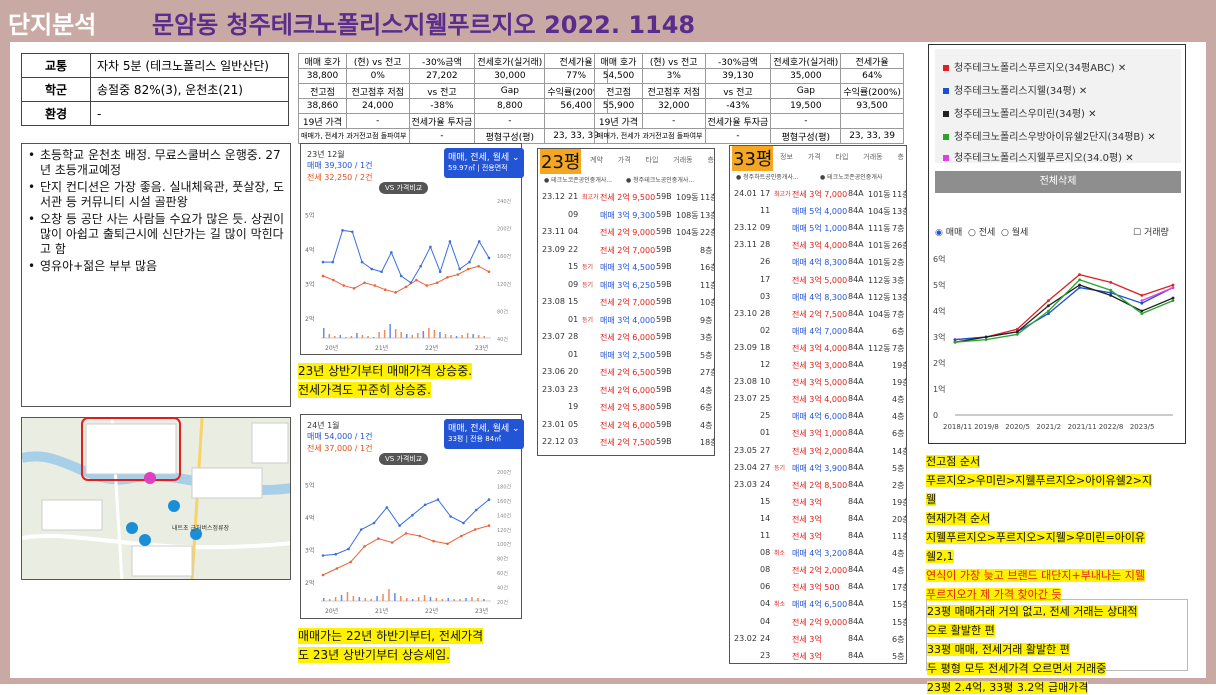 The width and height of the screenshot is (1216, 695). What do you see at coordinates (898, 280) in the screenshot?
I see `txn-cell: 3층` at bounding box center [898, 280].